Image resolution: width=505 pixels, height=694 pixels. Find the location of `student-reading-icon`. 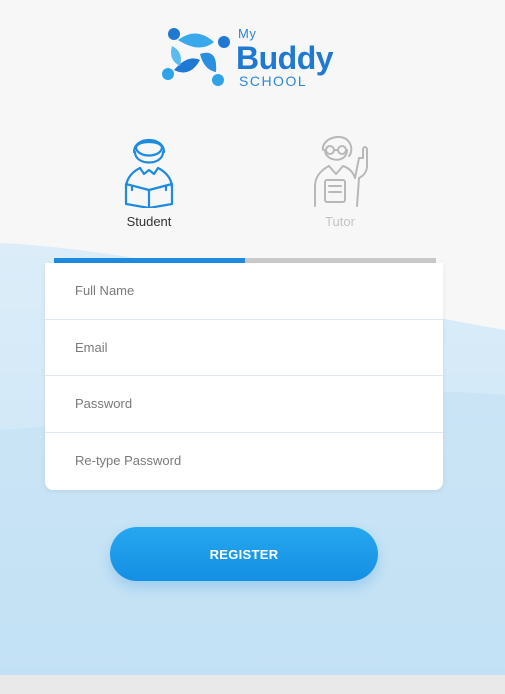

student-reading-icon is located at coordinates (149, 173).